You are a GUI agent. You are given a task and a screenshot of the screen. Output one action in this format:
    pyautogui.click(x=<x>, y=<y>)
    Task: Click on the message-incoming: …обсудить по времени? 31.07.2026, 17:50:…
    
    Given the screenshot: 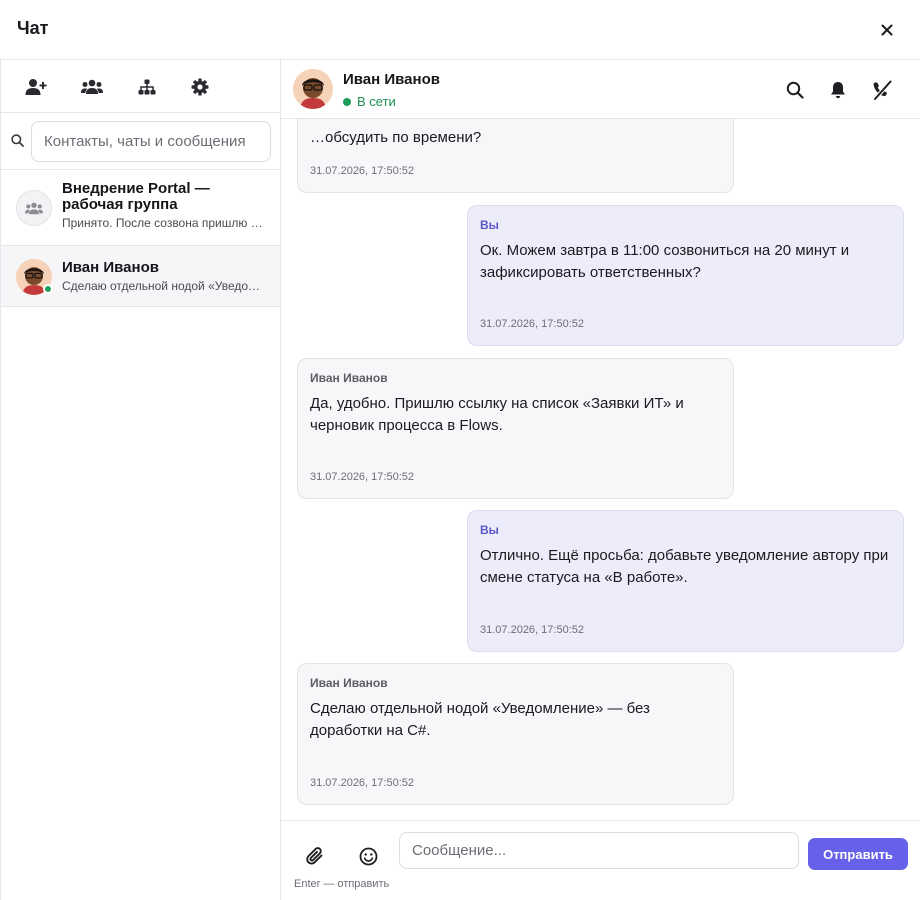 What is the action you would take?
    pyautogui.click(x=515, y=156)
    